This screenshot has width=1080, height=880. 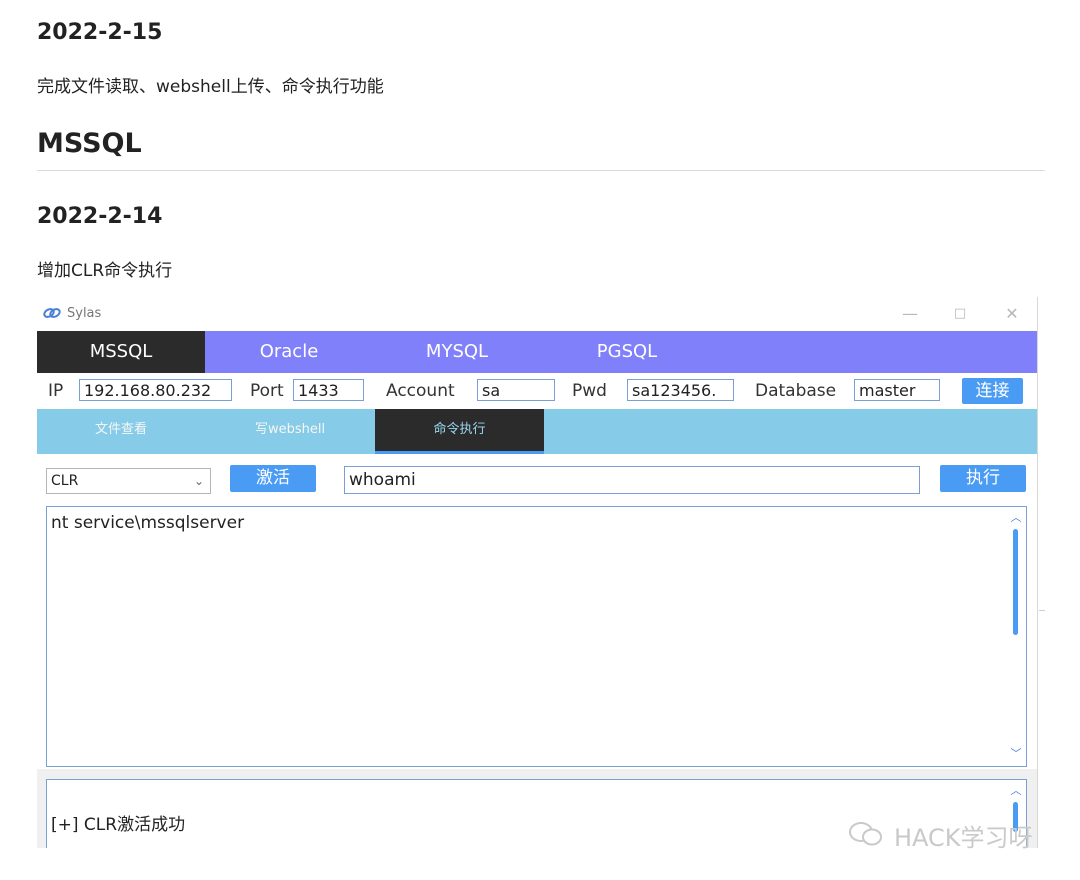 What do you see at coordinates (121, 430) in the screenshot?
I see `tab-file-view: 文件查看` at bounding box center [121, 430].